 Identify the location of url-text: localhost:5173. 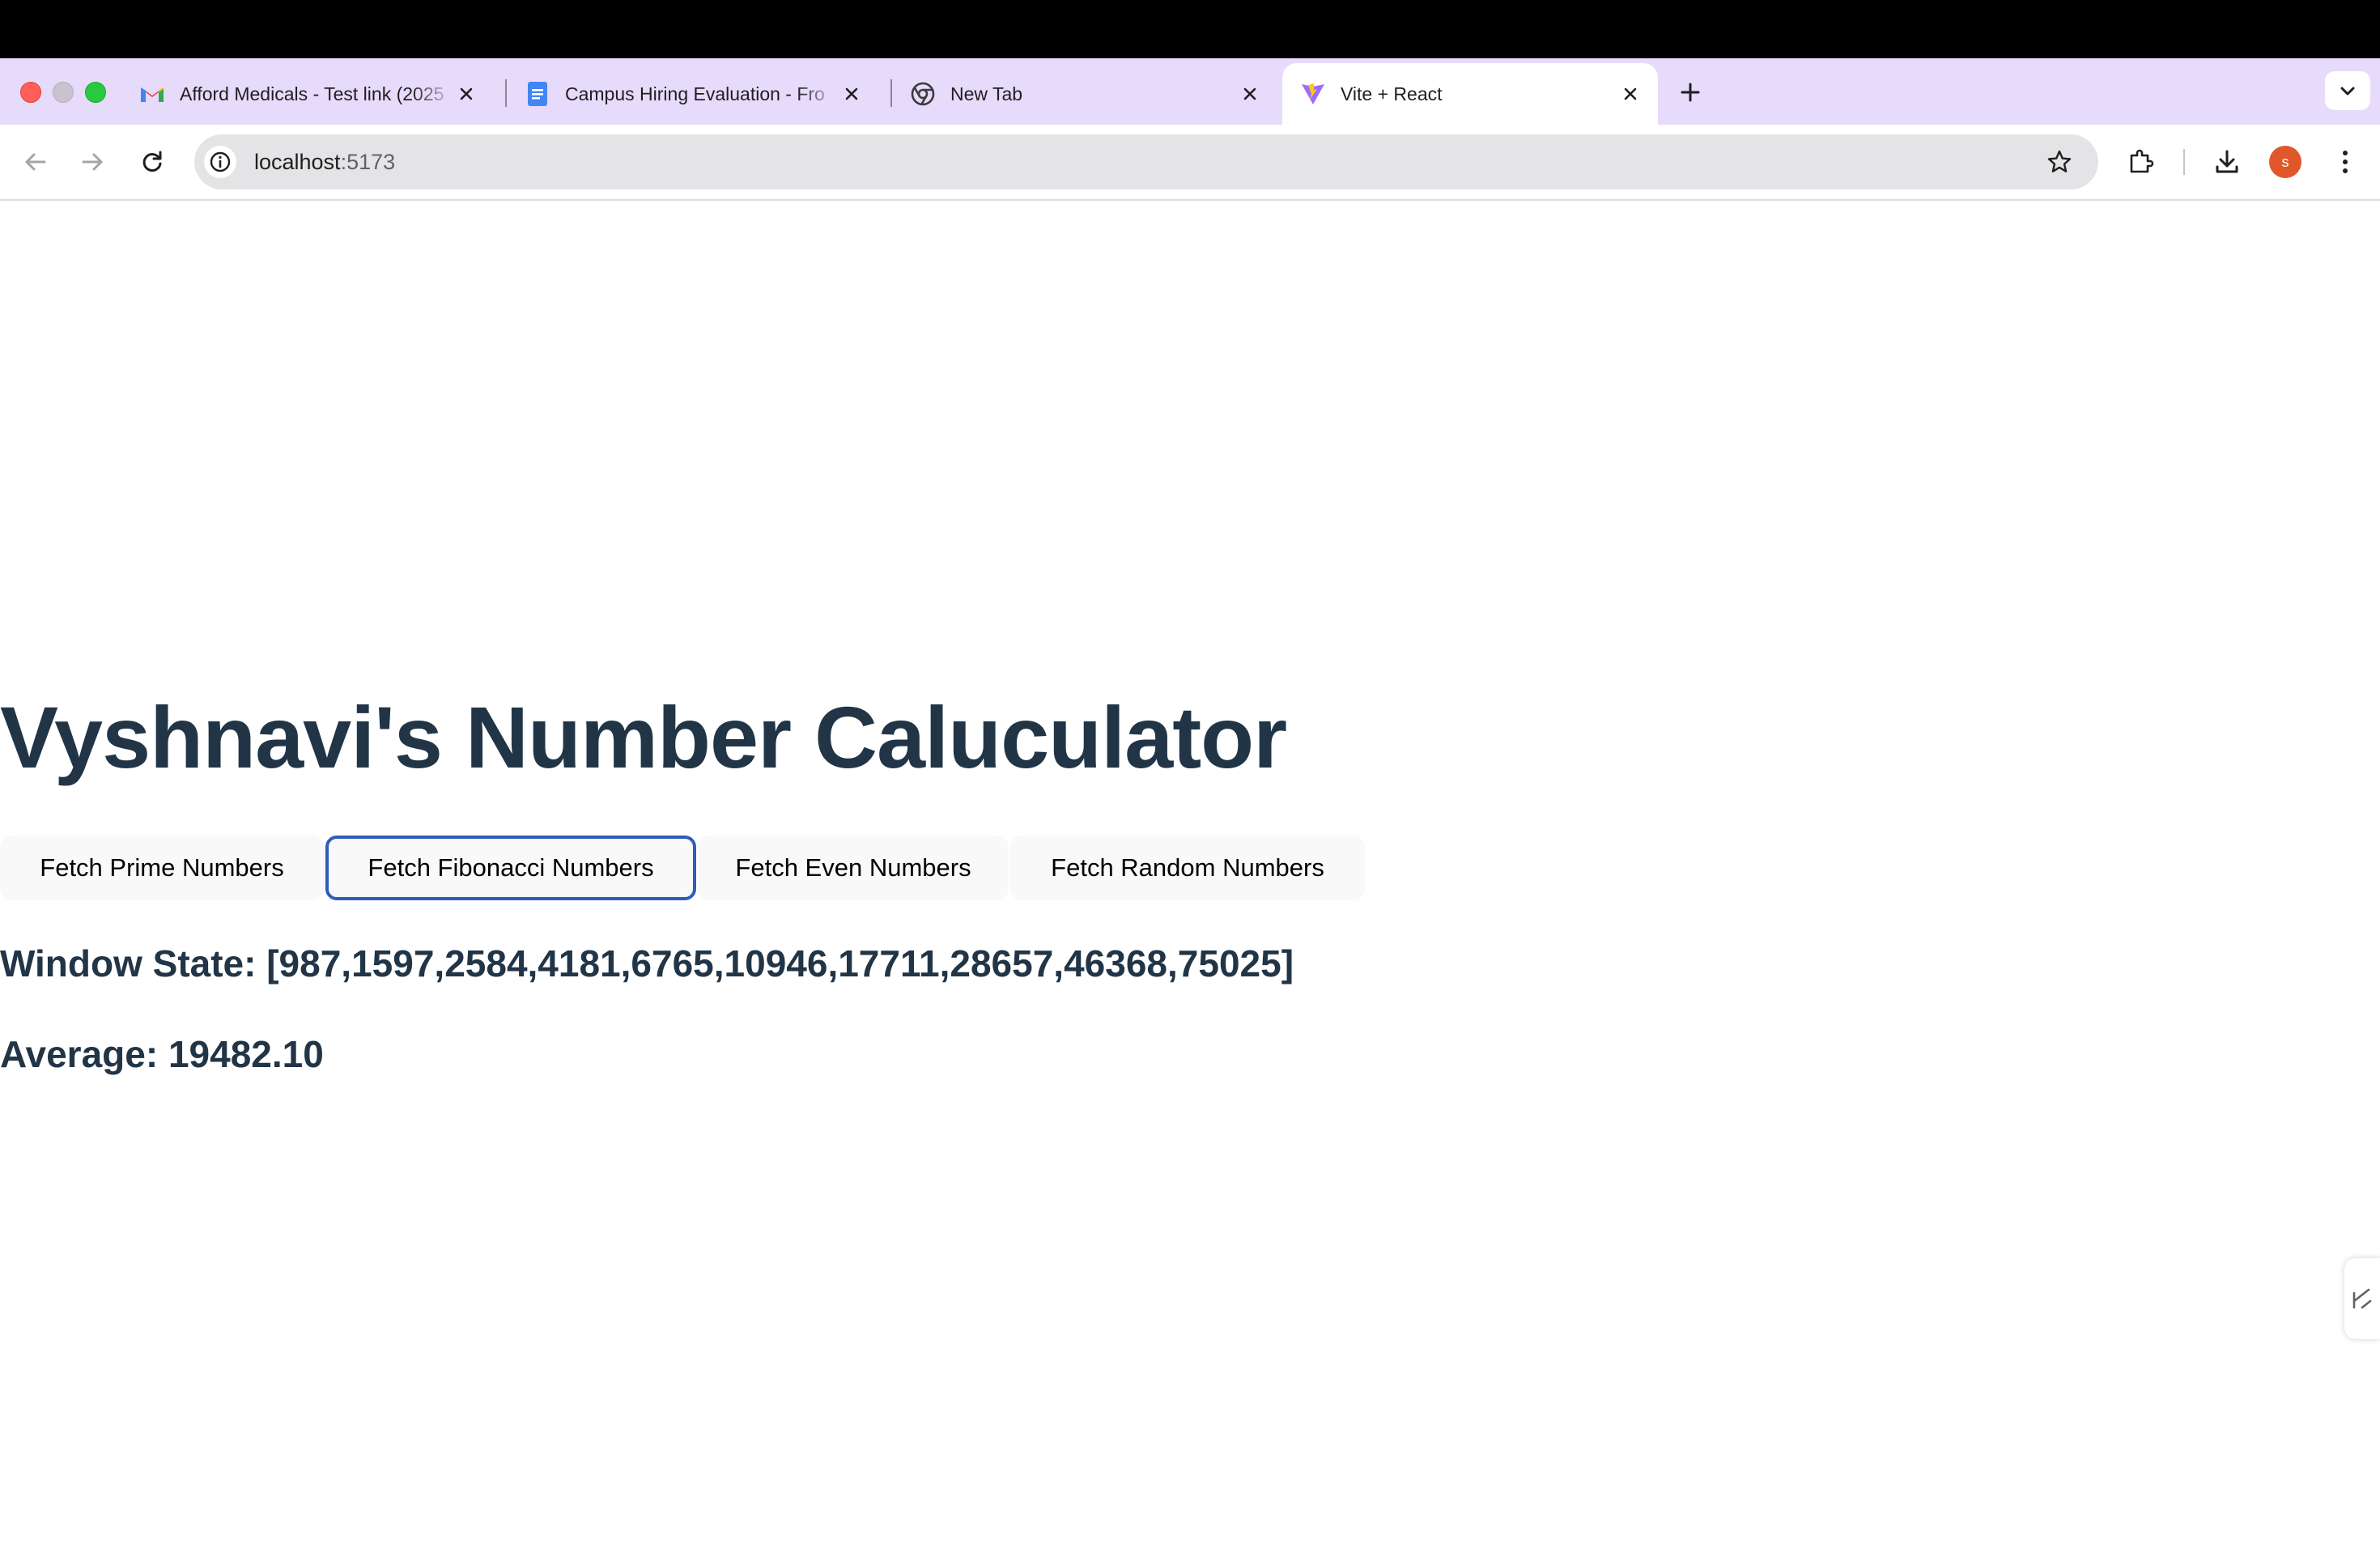
(324, 161).